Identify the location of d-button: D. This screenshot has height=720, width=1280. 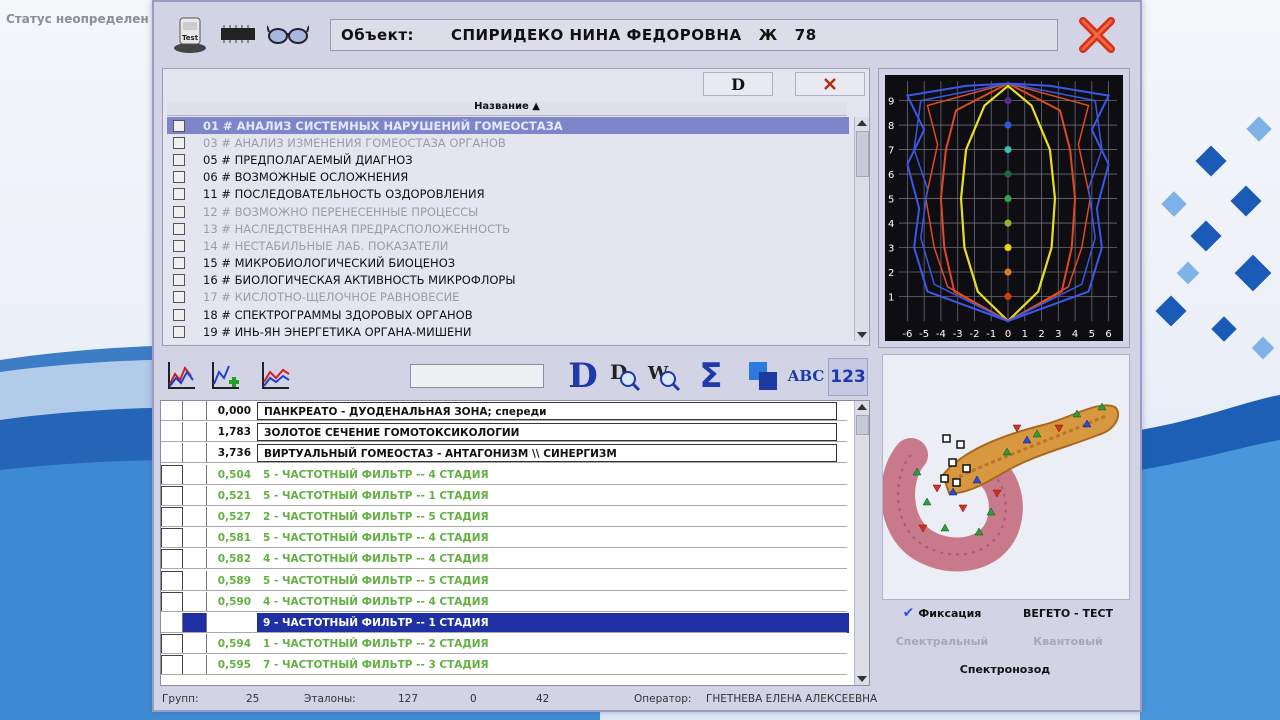
(738, 84).